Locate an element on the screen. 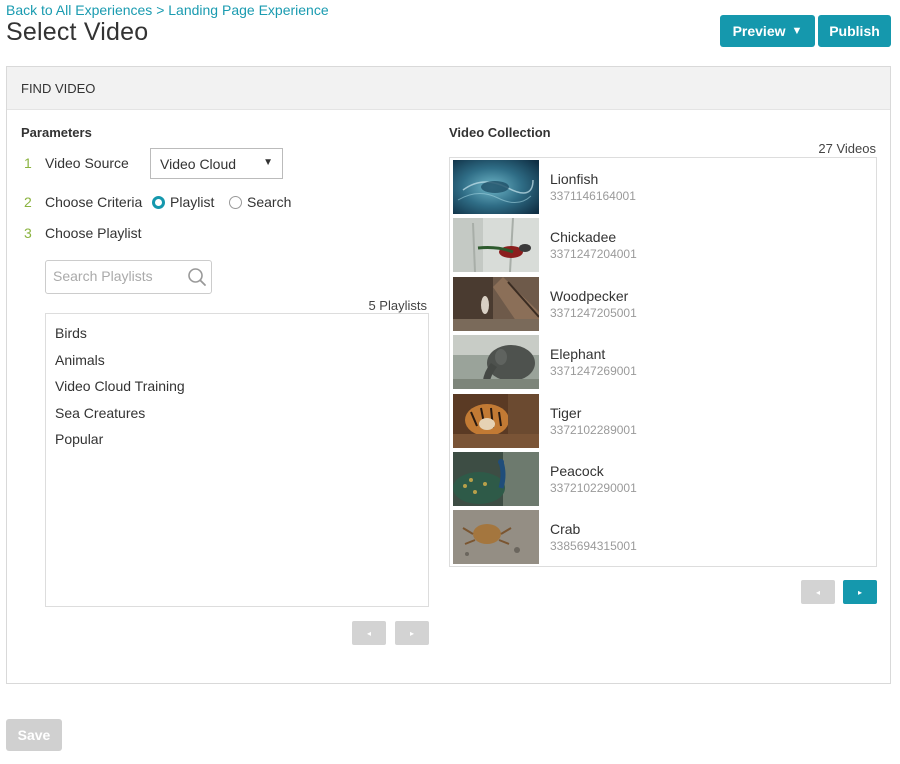  playlist-search-input is located at coordinates (118, 276).